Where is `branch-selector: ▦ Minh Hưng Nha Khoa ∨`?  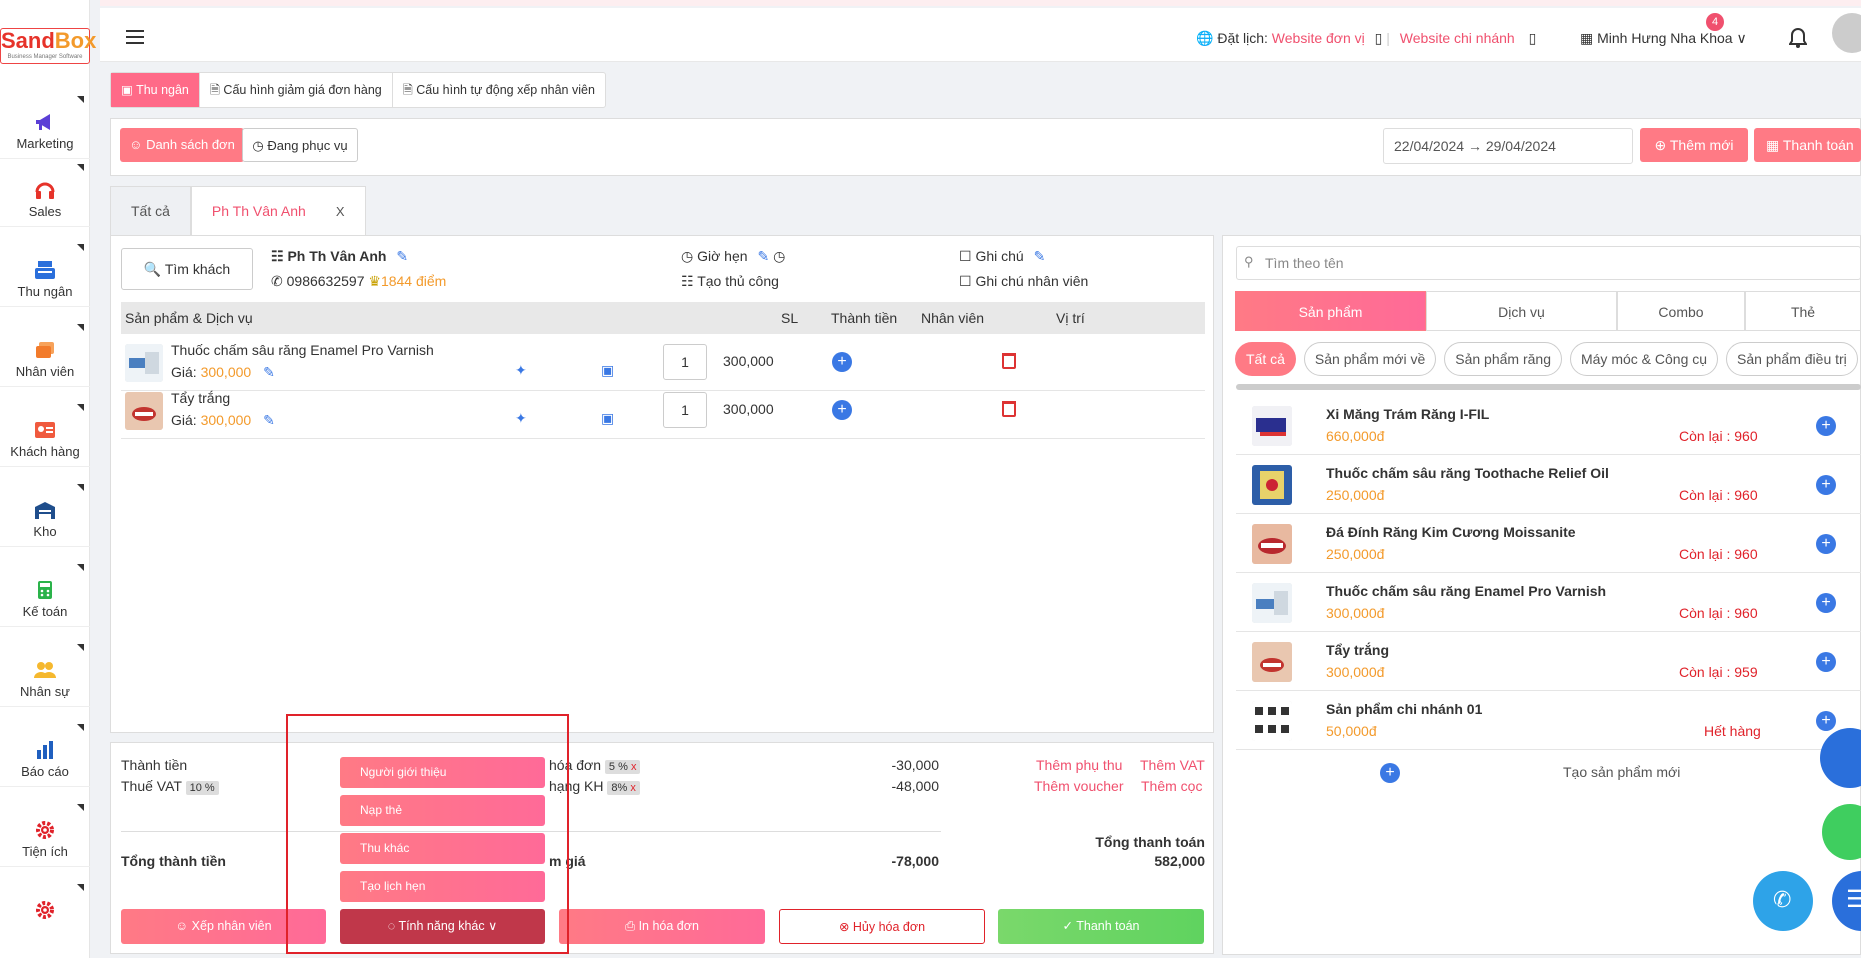
branch-selector: ▦ Minh Hưng Nha Khoa ∨ is located at coordinates (1663, 38).